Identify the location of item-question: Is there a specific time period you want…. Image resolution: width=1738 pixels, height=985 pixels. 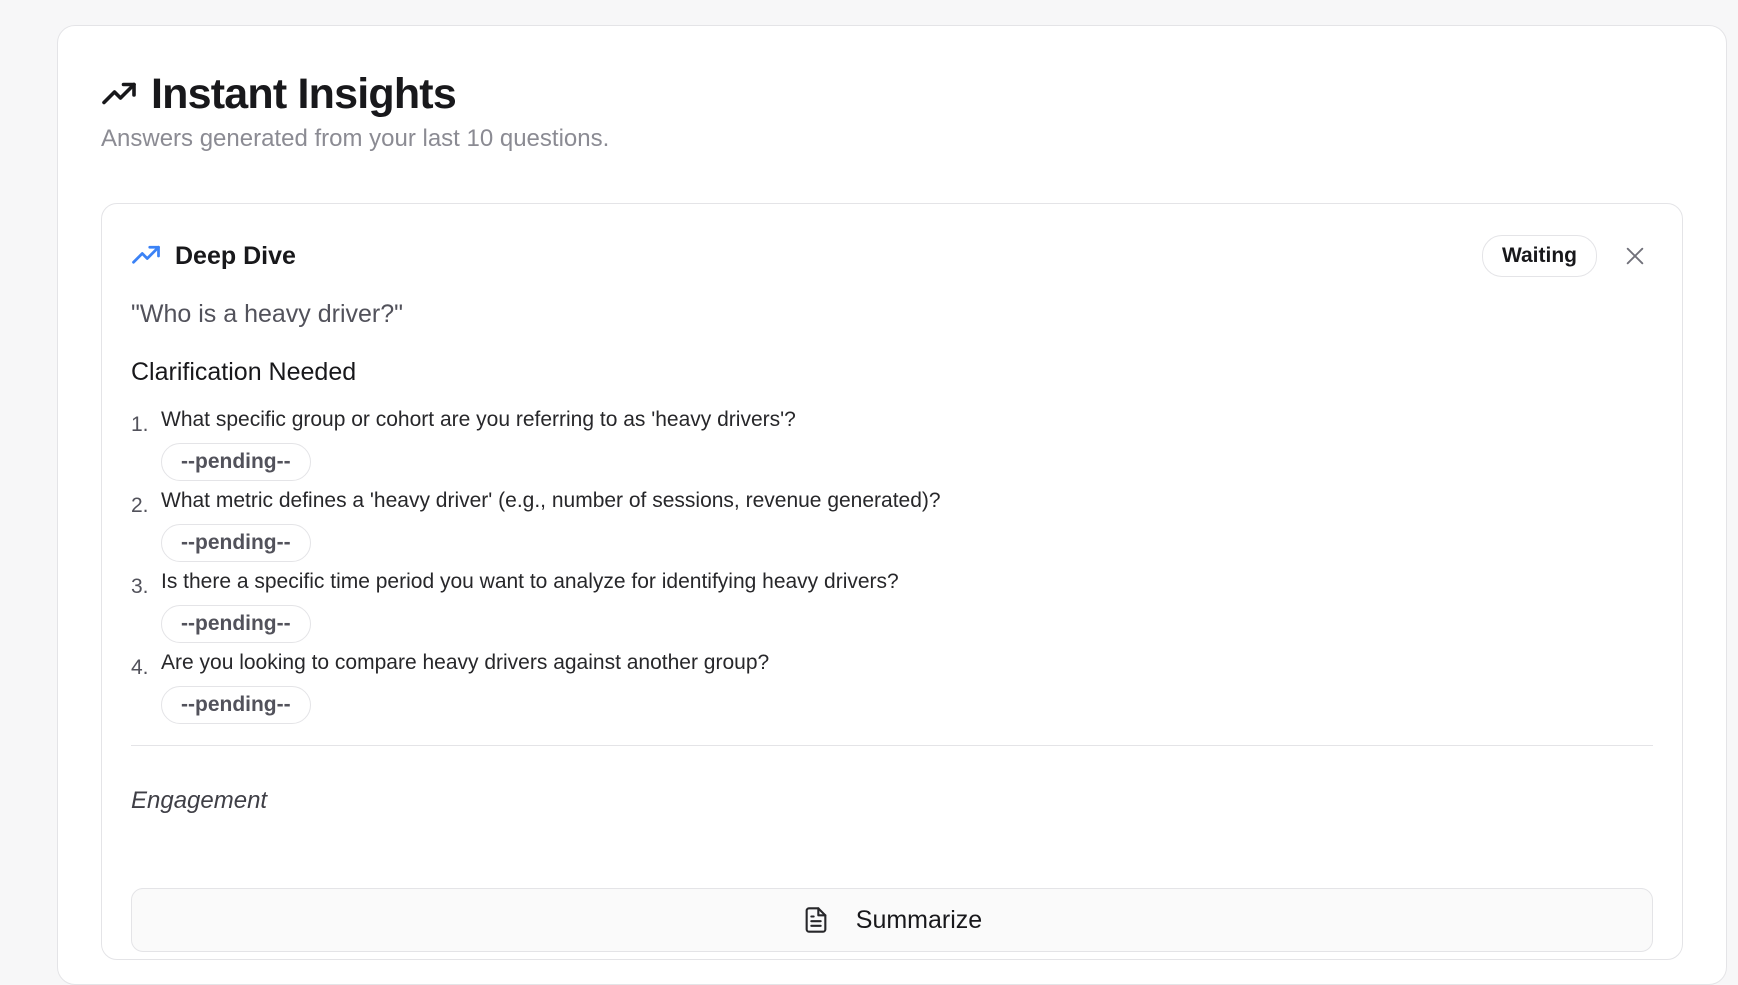
(530, 581).